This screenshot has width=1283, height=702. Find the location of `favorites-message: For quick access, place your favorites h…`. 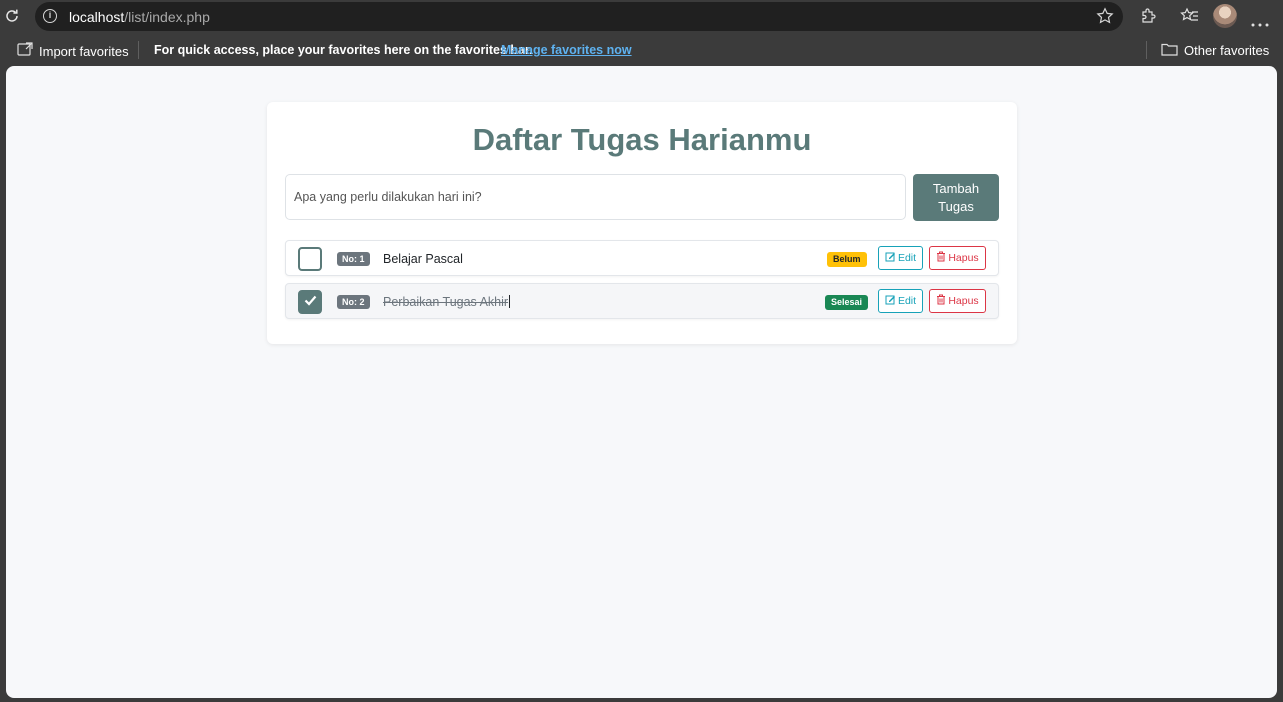

favorites-message: For quick access, place your favorites h… is located at coordinates (343, 50).